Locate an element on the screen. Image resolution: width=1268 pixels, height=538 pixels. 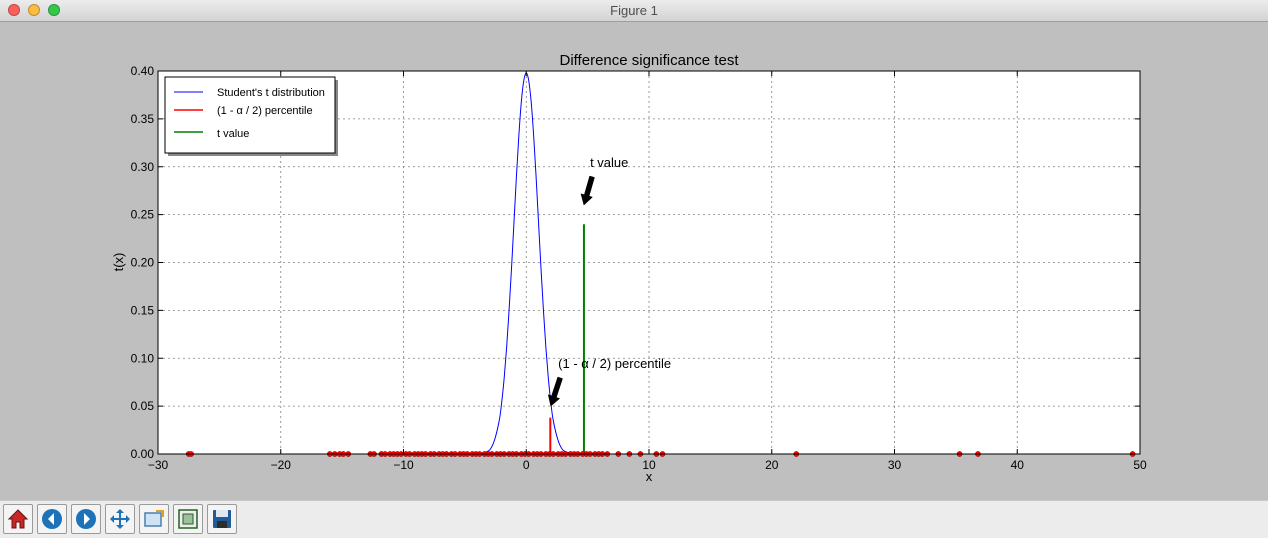
zoom-rect-button is located at coordinates (154, 519).